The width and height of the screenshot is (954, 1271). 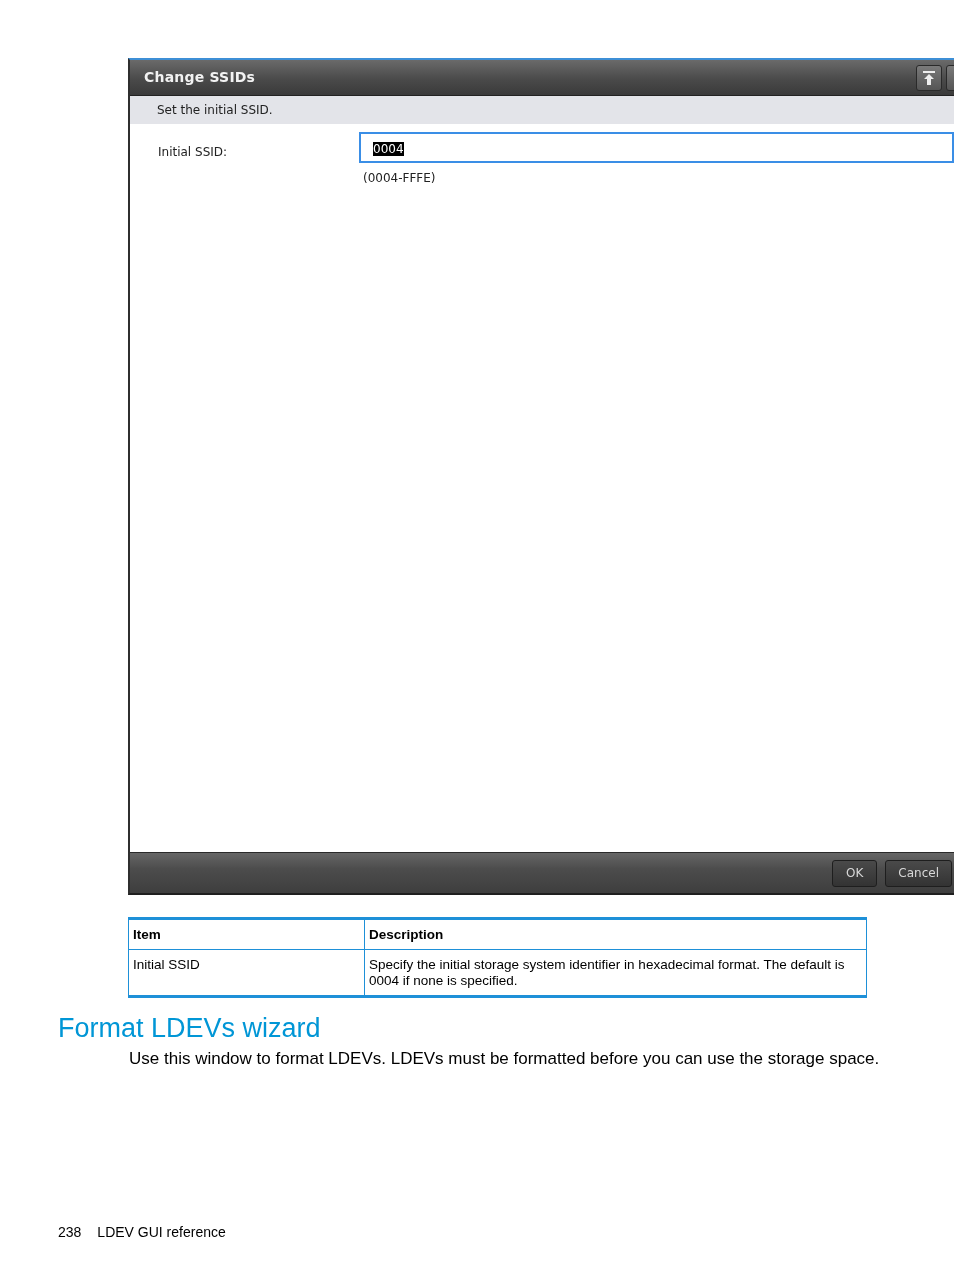 What do you see at coordinates (505, 1059) in the screenshot?
I see `section-text: Use this window to format LDEVs. LDEVs must be formatted before you can use the storage space.` at bounding box center [505, 1059].